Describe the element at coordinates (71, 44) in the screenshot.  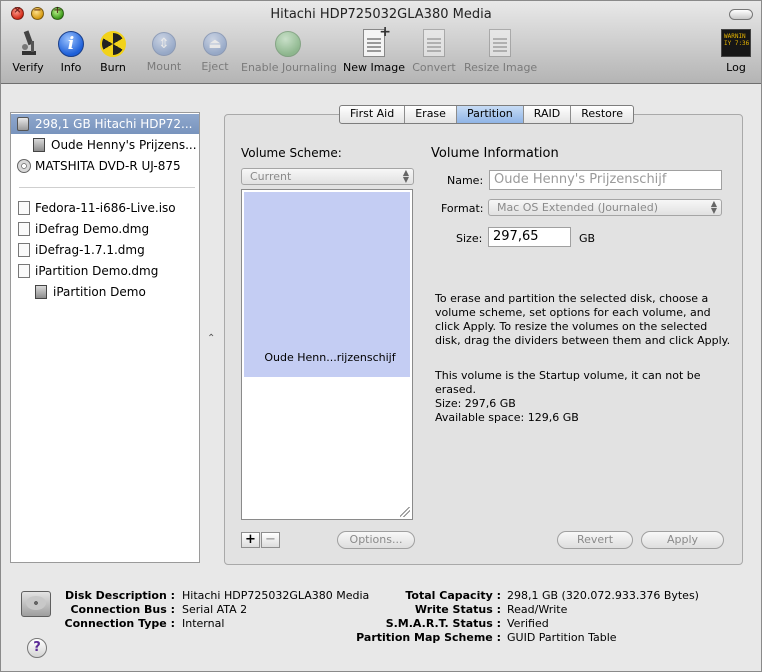
I see `info-icon: i` at that location.